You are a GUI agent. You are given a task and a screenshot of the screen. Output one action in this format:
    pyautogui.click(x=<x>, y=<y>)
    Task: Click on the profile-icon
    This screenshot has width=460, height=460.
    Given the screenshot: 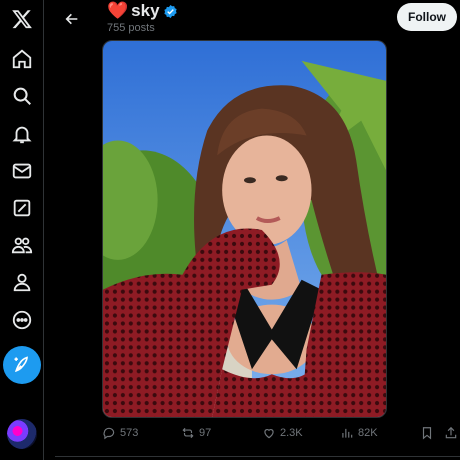 What is the action you would take?
    pyautogui.click(x=22, y=282)
    